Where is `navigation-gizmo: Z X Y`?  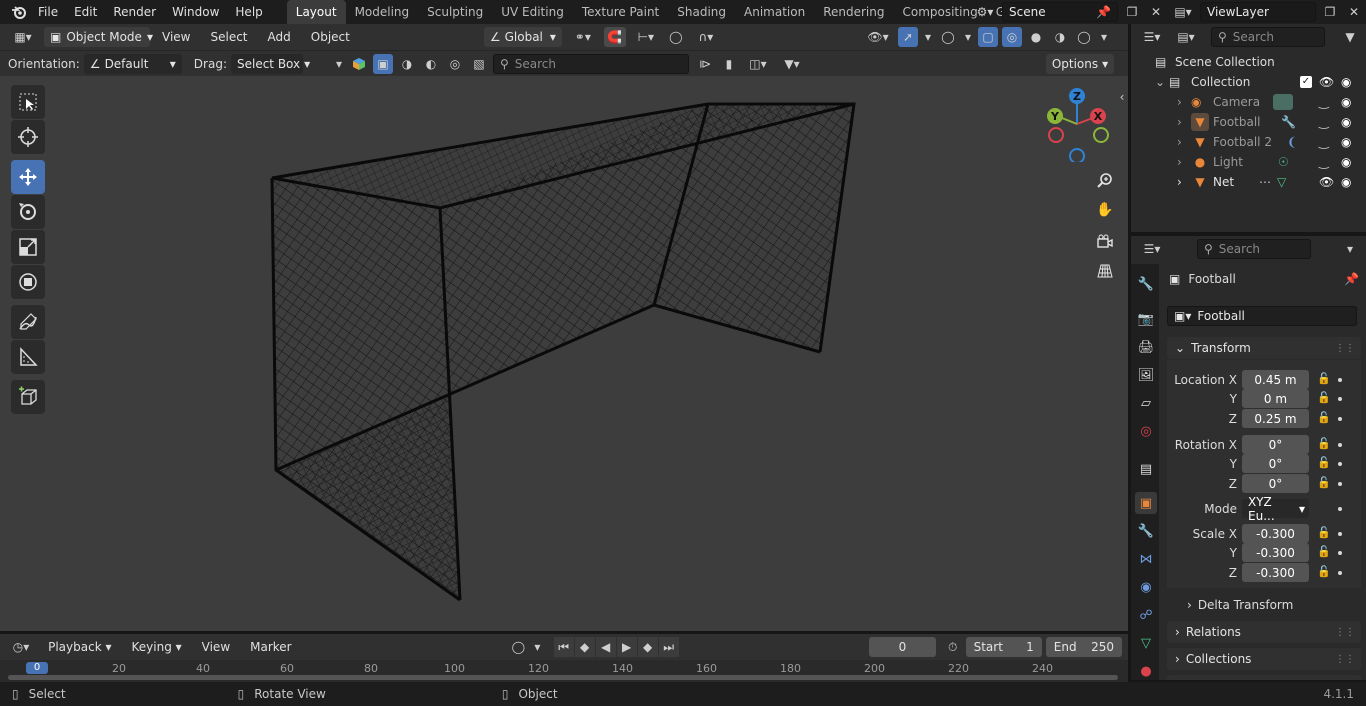 navigation-gizmo: Z X Y is located at coordinates (1075, 124).